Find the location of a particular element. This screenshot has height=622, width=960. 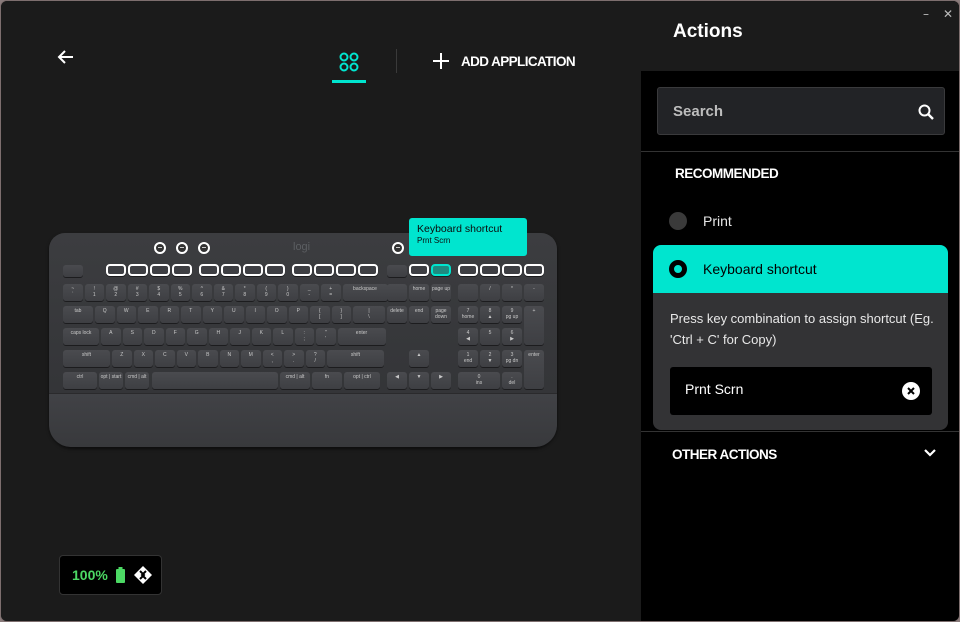

key: E is located at coordinates (148, 314).